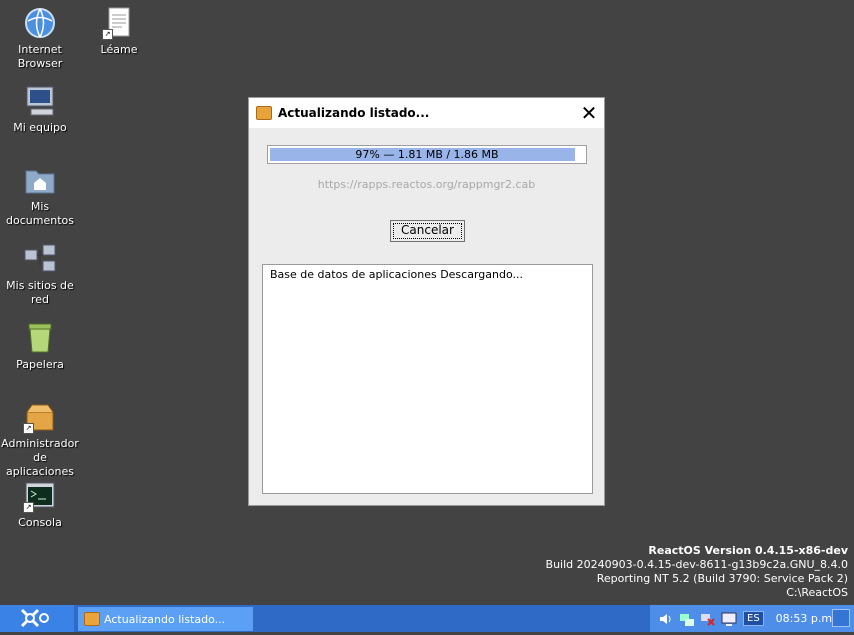 This screenshot has width=854, height=635. I want to click on desktop-icon-consola: ↗ Consola, so click(40, 504).